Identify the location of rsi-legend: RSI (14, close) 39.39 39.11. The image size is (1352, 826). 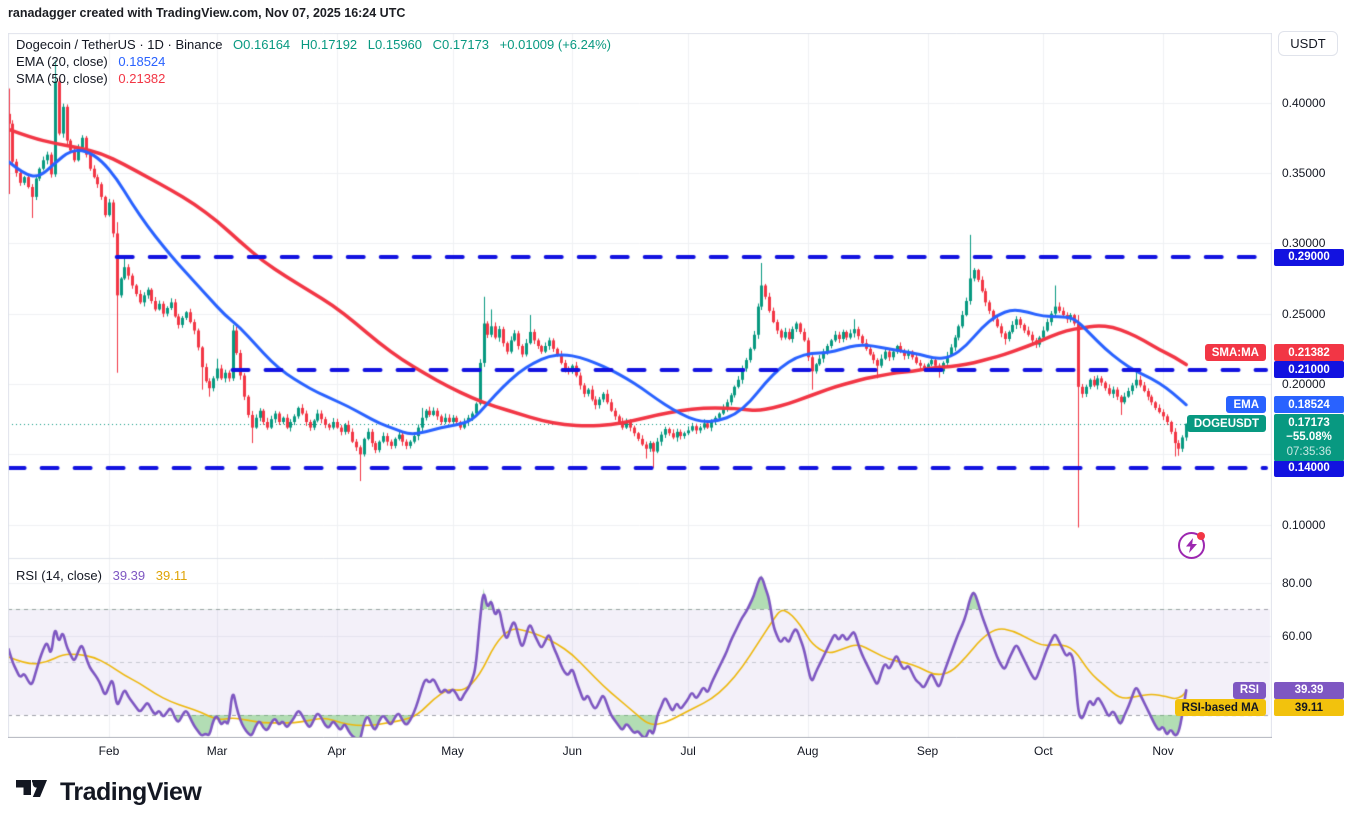
(101, 575).